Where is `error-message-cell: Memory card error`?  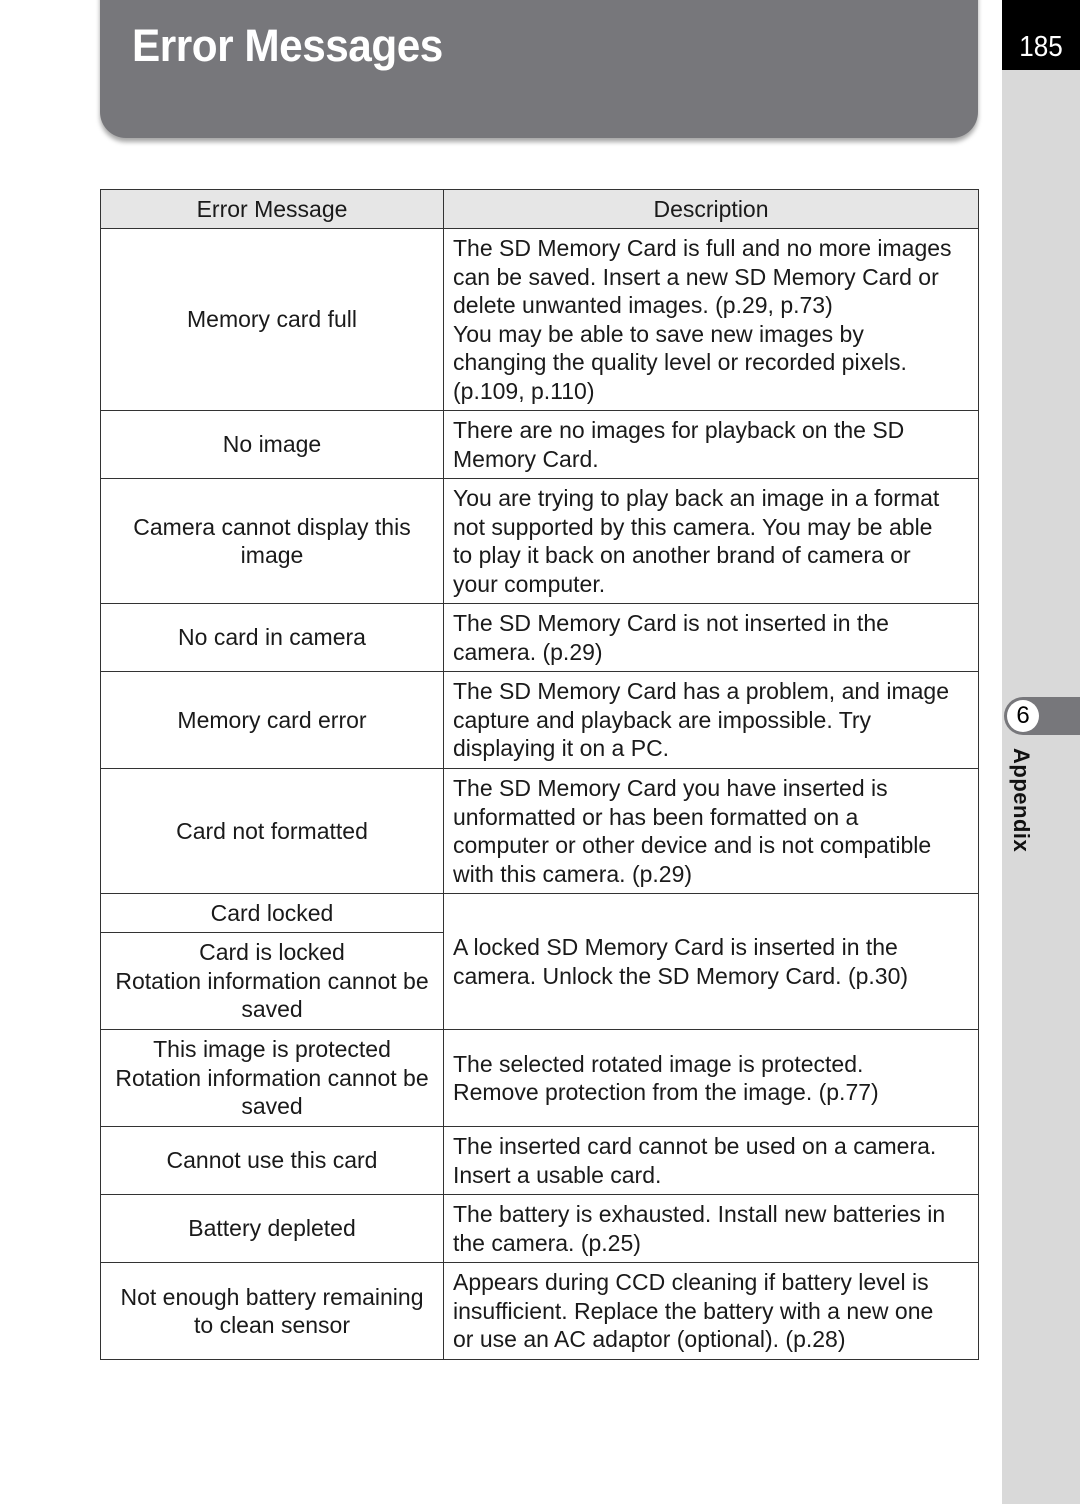 error-message-cell: Memory card error is located at coordinates (272, 720).